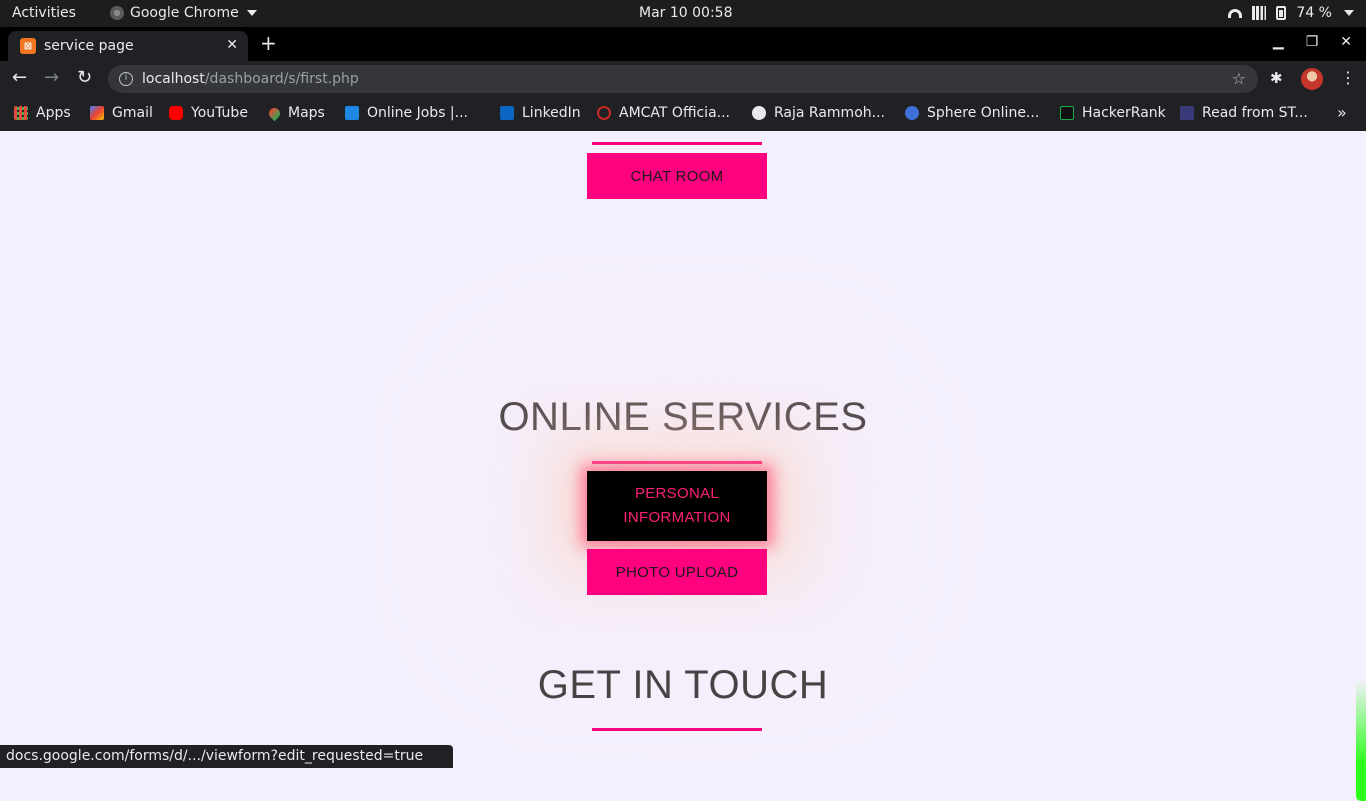 The image size is (1366, 801). Describe the element at coordinates (268, 43) in the screenshot. I see `new-tab-button: +` at that location.